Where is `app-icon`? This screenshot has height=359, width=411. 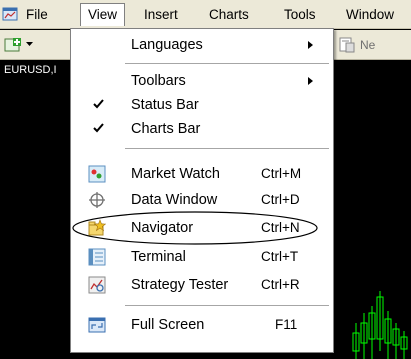
app-icon is located at coordinates (10, 14).